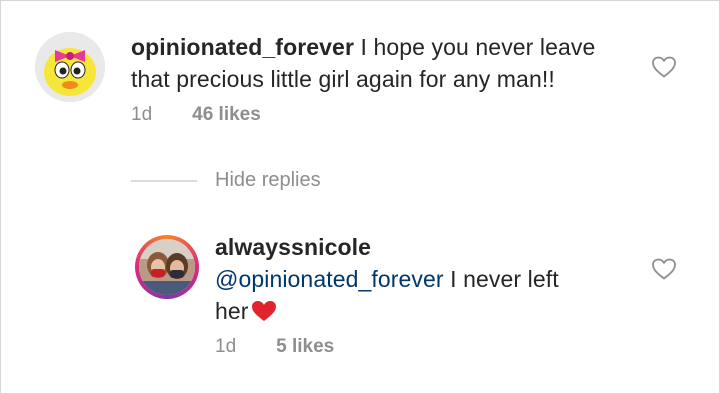  I want to click on commenter-avatar, so click(70, 67).